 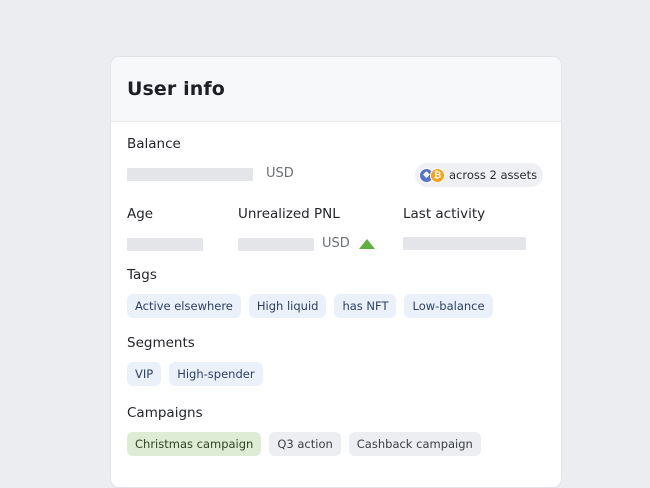 I want to click on tag-chip: High liquid, so click(x=287, y=306).